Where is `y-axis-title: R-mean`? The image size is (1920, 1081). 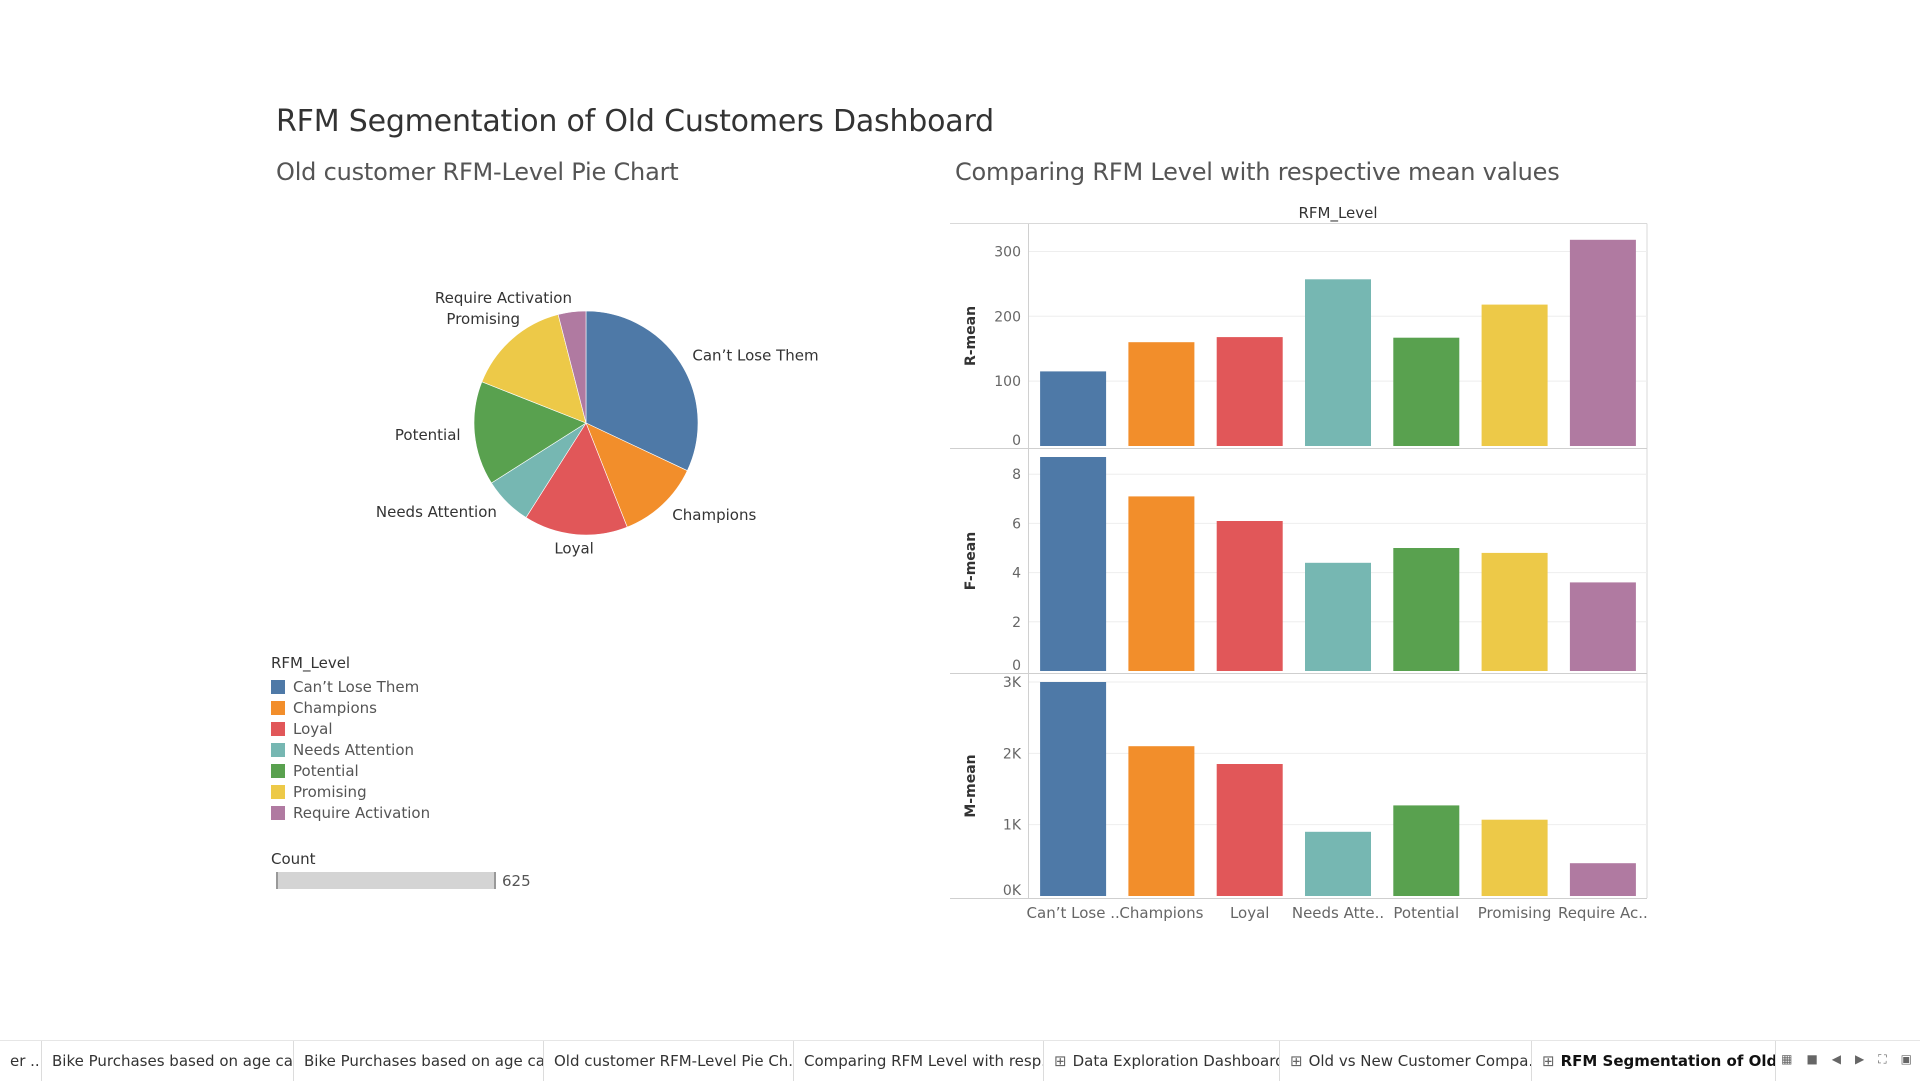 y-axis-title: R-mean is located at coordinates (971, 336).